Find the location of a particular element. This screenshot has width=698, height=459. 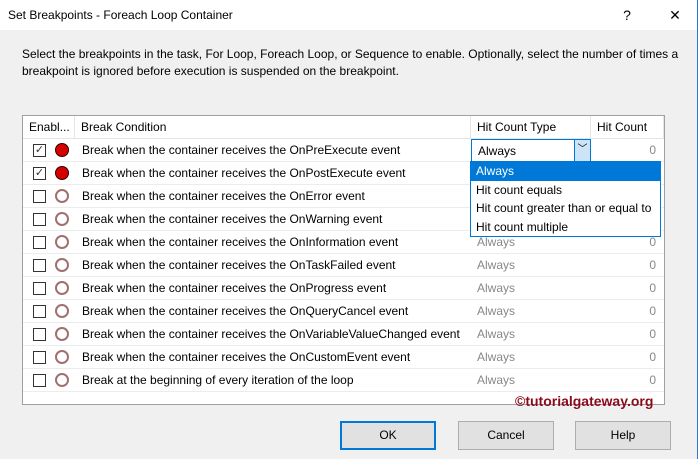

column-header-condition: Break Condition is located at coordinates (273, 127).